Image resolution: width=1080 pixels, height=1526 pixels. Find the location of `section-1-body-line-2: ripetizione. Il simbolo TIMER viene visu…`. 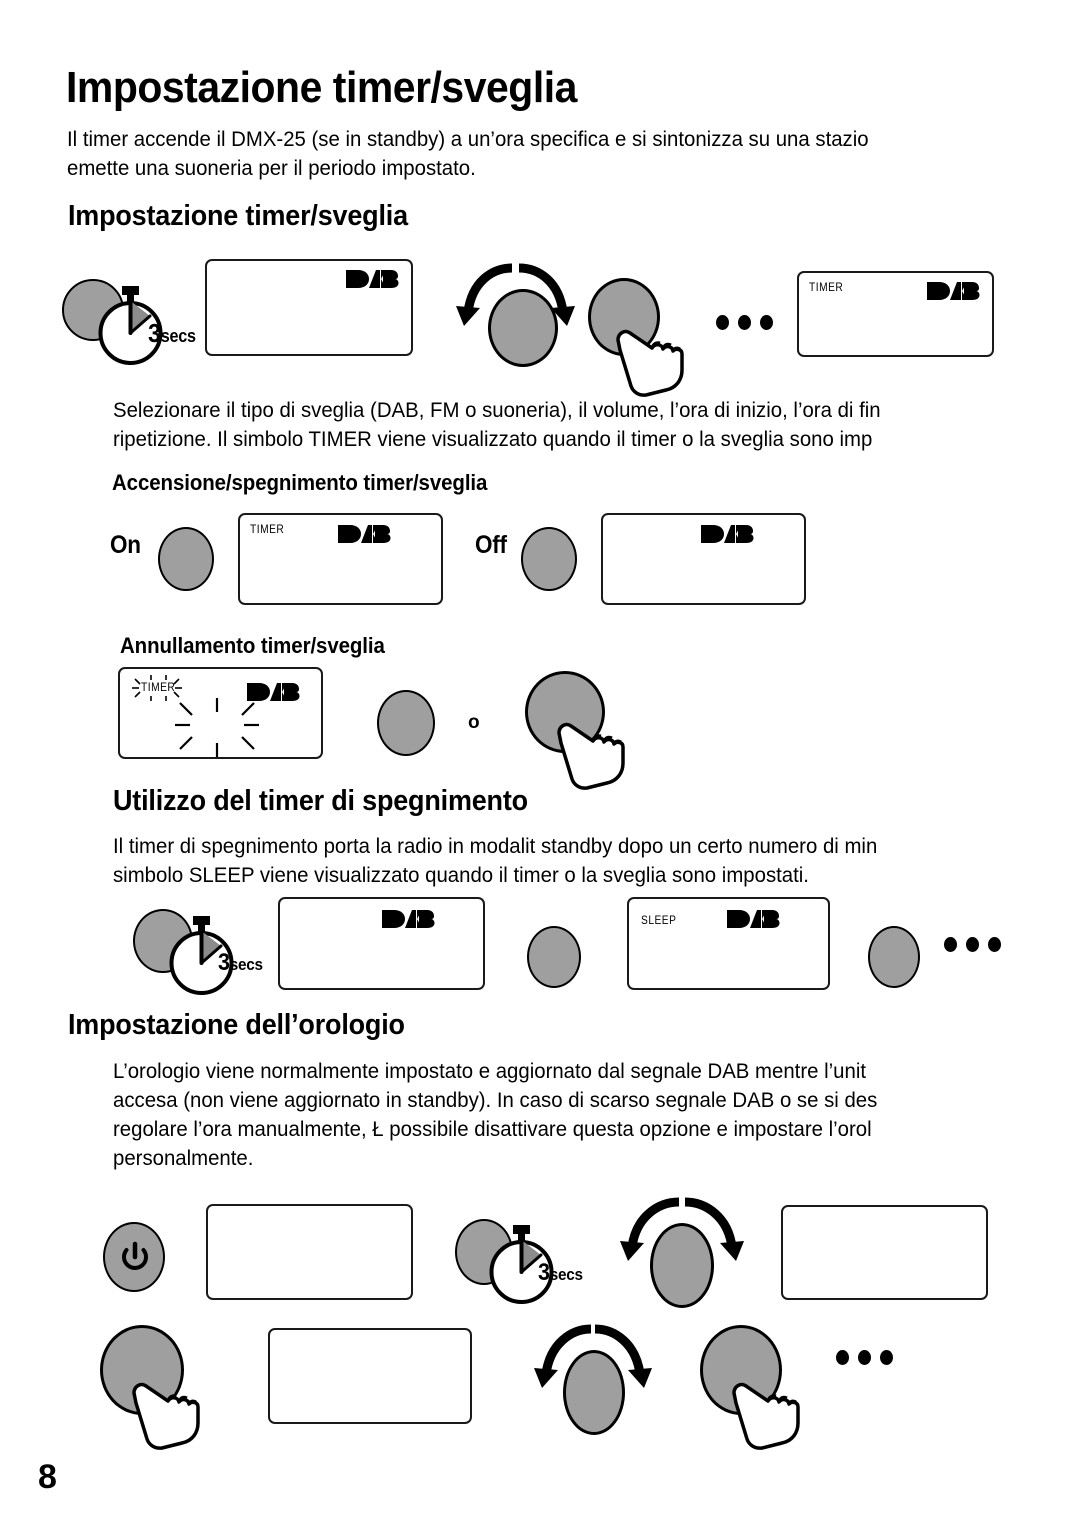

section-1-body-line-2: ripetizione. Il simbolo TIMER viene visu… is located at coordinates (493, 439).